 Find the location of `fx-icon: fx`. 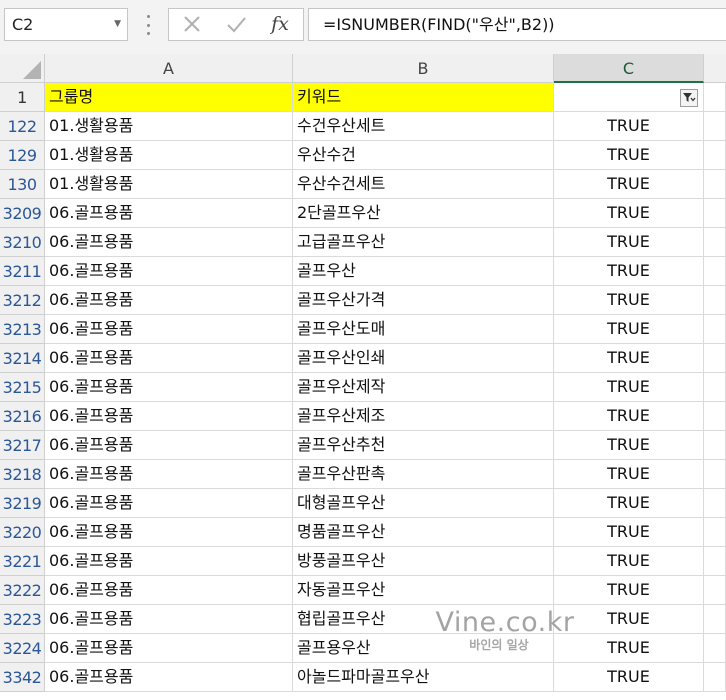

fx-icon: fx is located at coordinates (280, 24).